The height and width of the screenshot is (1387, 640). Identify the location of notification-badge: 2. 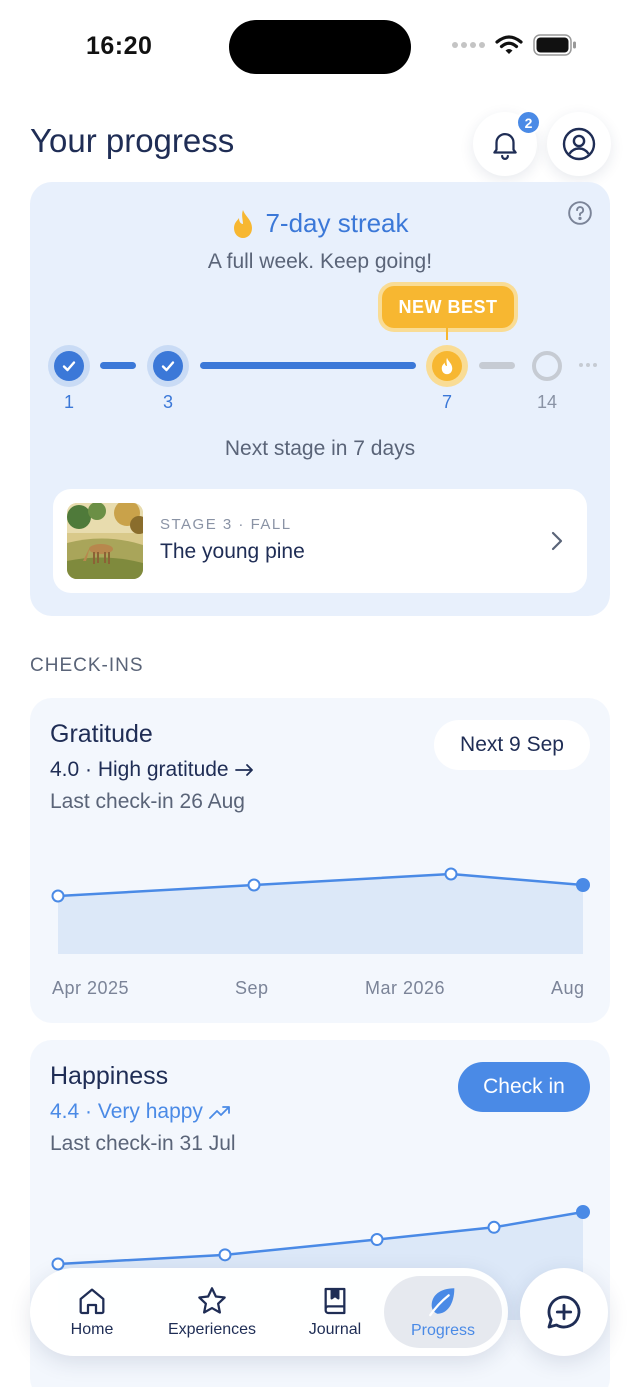
(528, 122).